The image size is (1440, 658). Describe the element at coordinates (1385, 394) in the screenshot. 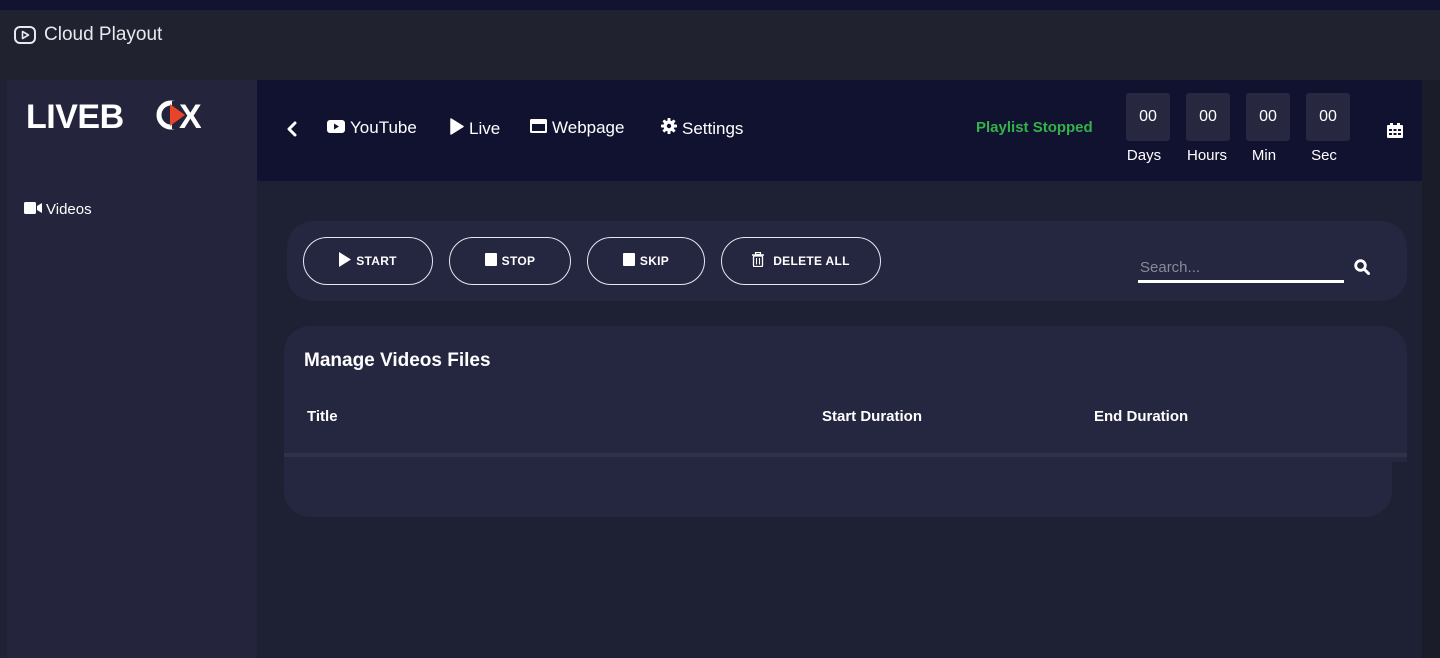

I see `card-header-extension` at that location.